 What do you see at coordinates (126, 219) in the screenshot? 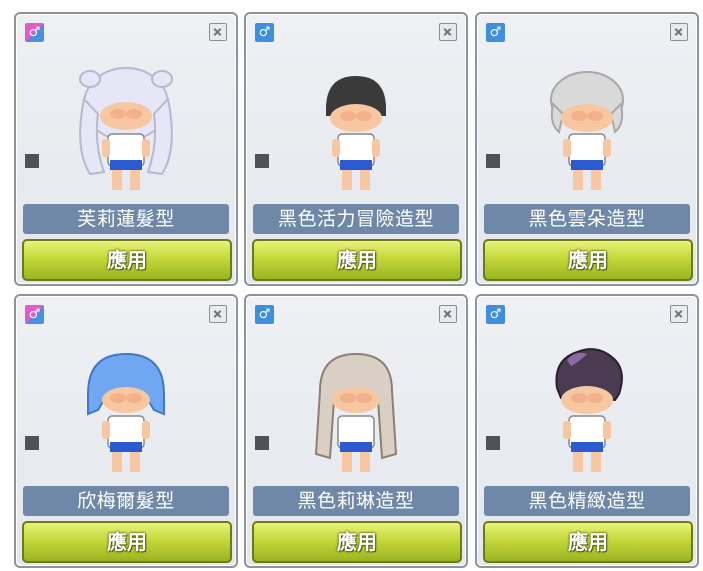
I see `hairstyle-name: 芙莉蓮髮型` at bounding box center [126, 219].